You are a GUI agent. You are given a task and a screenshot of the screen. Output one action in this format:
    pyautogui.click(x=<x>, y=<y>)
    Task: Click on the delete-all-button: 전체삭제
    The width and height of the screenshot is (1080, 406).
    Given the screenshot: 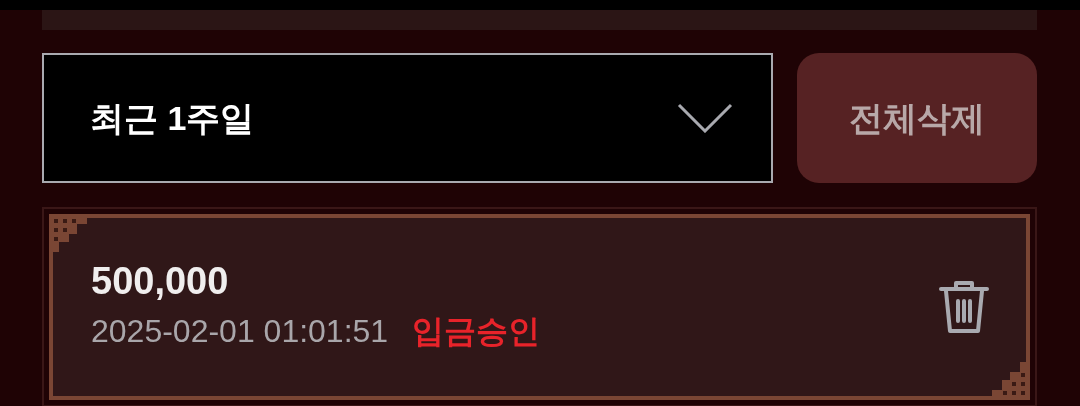 What is the action you would take?
    pyautogui.click(x=917, y=118)
    